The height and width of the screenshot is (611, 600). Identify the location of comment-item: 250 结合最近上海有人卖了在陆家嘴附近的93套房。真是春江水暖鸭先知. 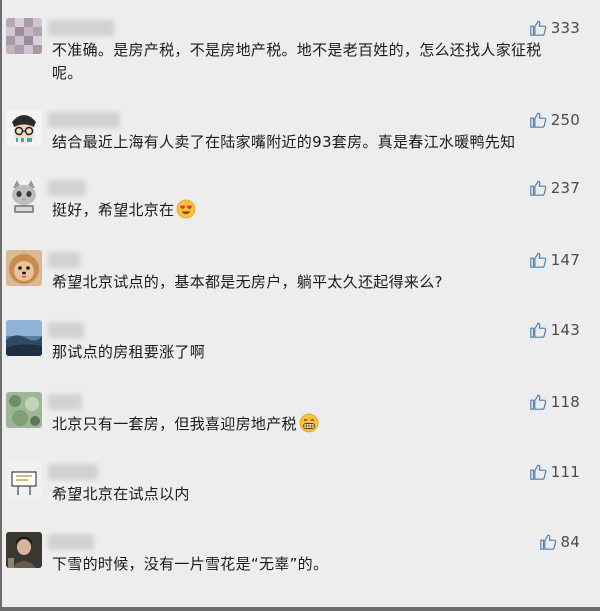
(301, 135).